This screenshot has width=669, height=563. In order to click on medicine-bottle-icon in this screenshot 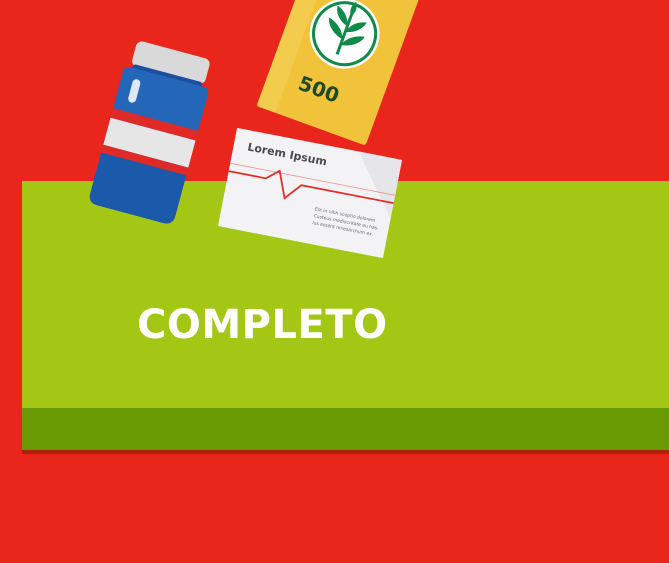, I will do `click(149, 132)`.